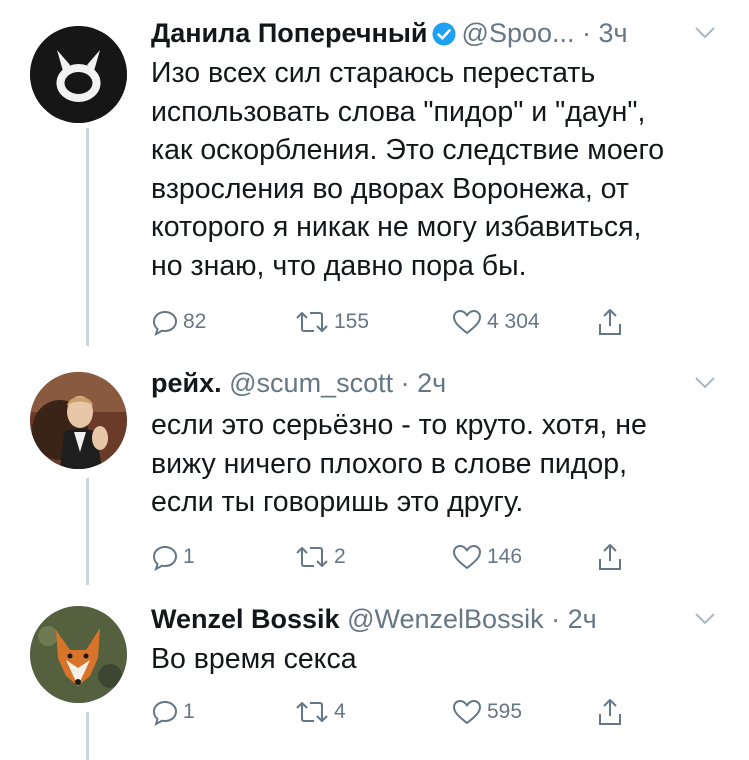  I want to click on tweet-text-line: вижу ничего плохого в слове пидор,, so click(389, 463).